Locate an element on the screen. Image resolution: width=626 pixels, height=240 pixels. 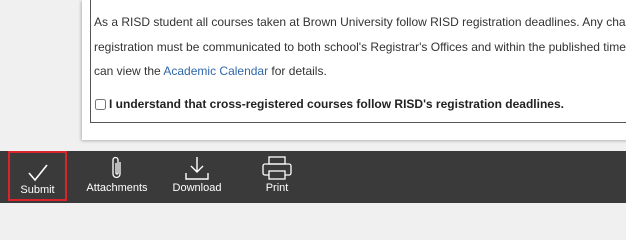
submit-button: Submit is located at coordinates (37, 176).